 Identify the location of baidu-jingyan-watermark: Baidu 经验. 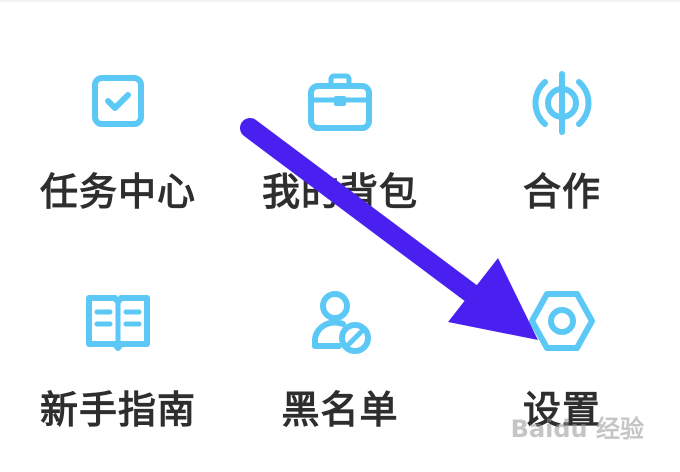
(577, 429).